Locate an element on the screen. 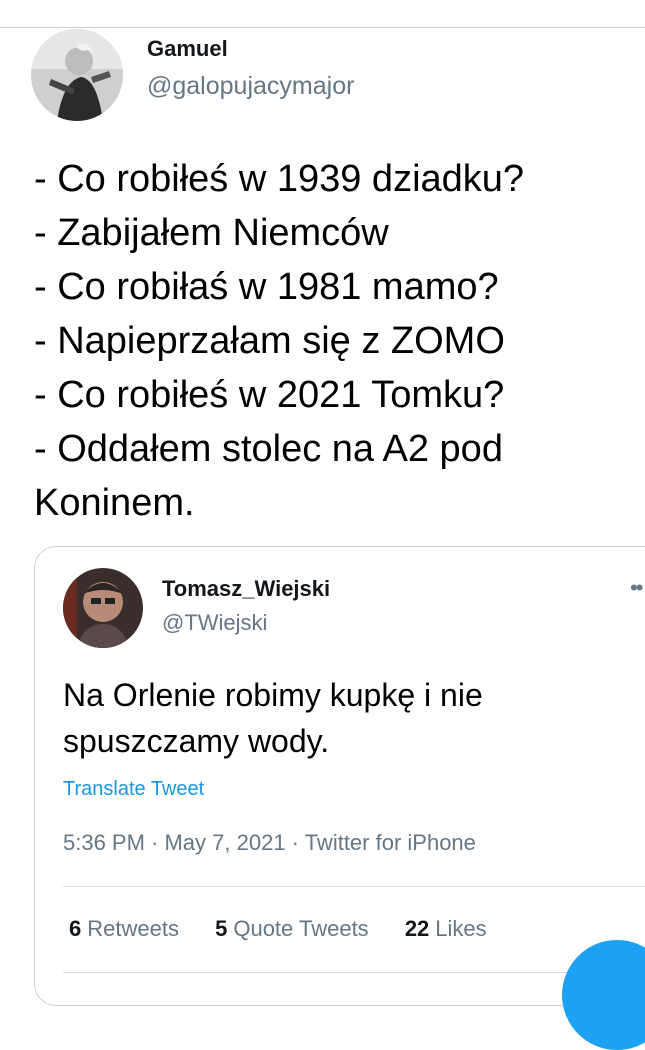 Image resolution: width=645 pixels, height=1050 pixels. tweet-text-line: - Co robiłeś w 2021 Tomku? is located at coordinates (269, 395).